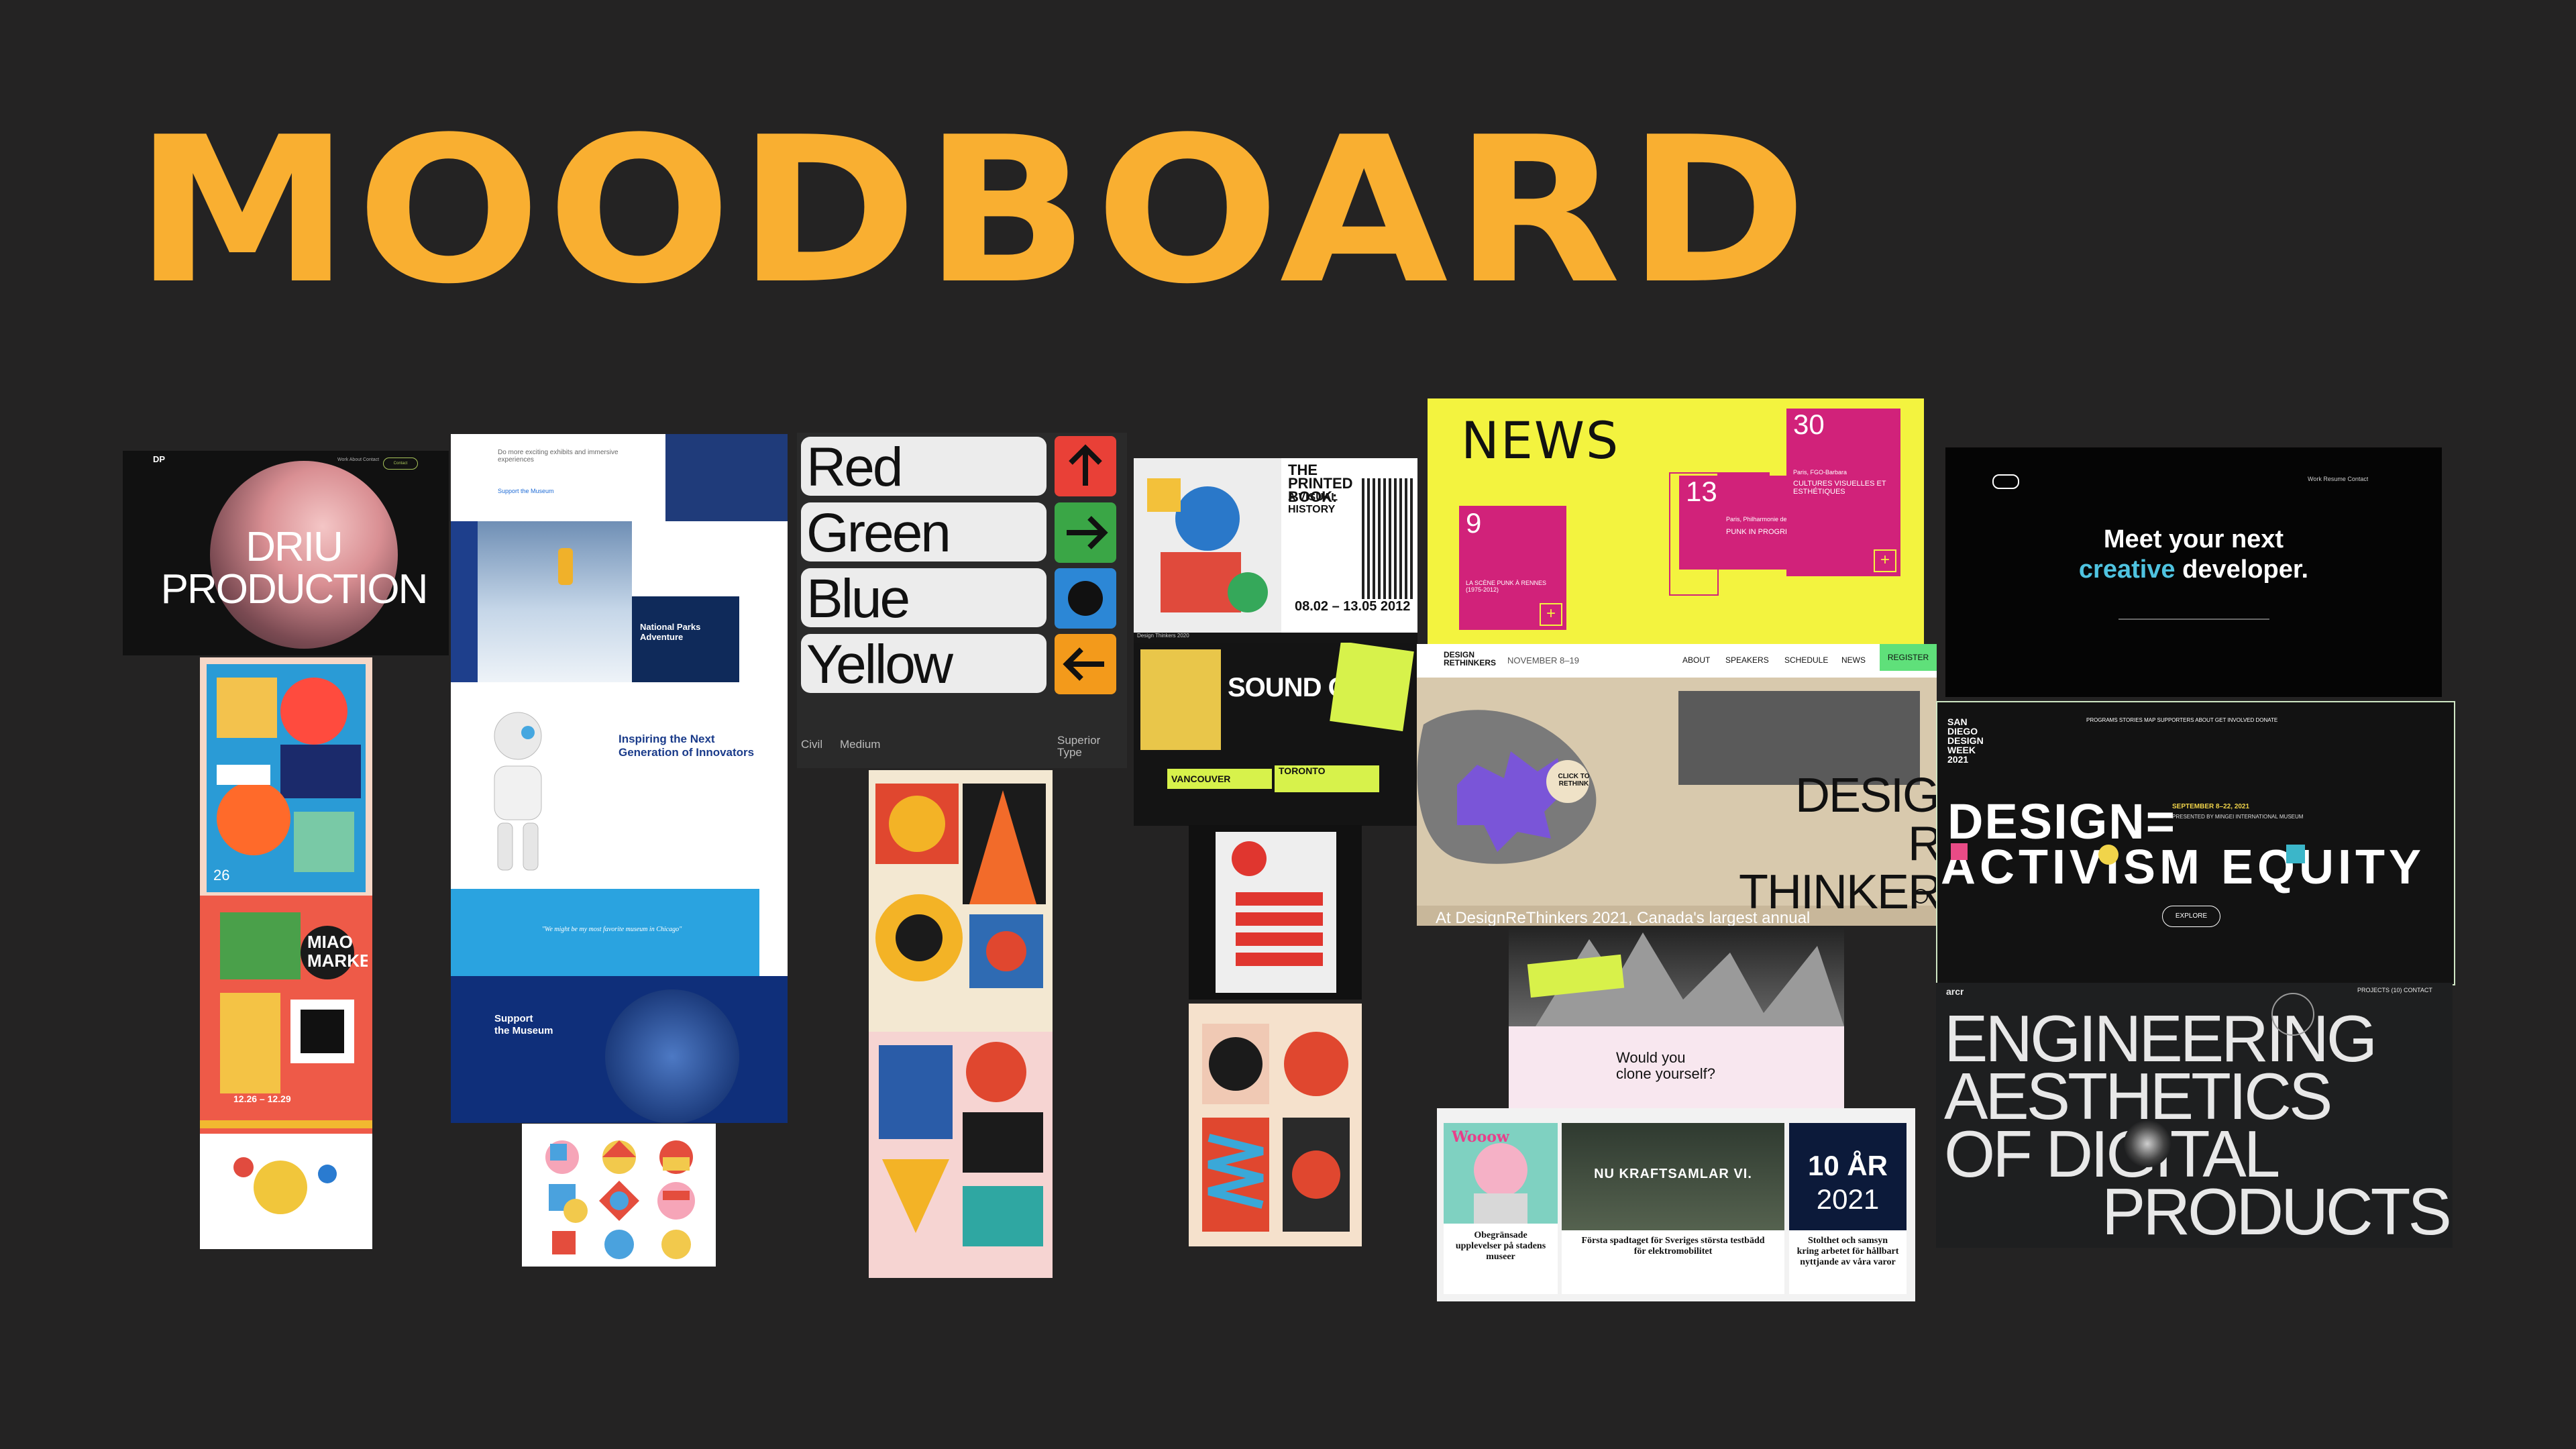 The image size is (2576, 1449). I want to click on eng-nav: PROJECTS (10) CONTACT, so click(2394, 990).